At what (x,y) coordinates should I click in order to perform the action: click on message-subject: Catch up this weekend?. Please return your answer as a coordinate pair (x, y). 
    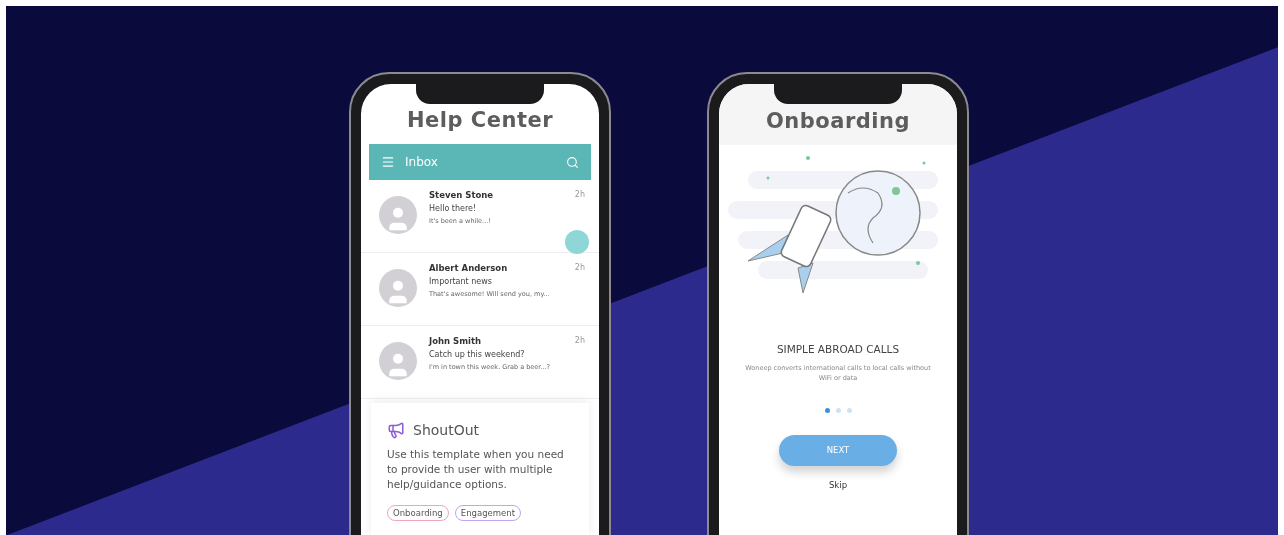
    Looking at the image, I should click on (477, 354).